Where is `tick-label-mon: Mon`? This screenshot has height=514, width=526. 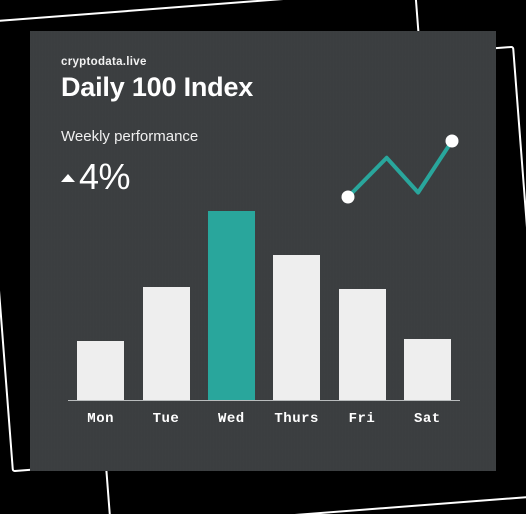 tick-label-mon: Mon is located at coordinates (101, 419).